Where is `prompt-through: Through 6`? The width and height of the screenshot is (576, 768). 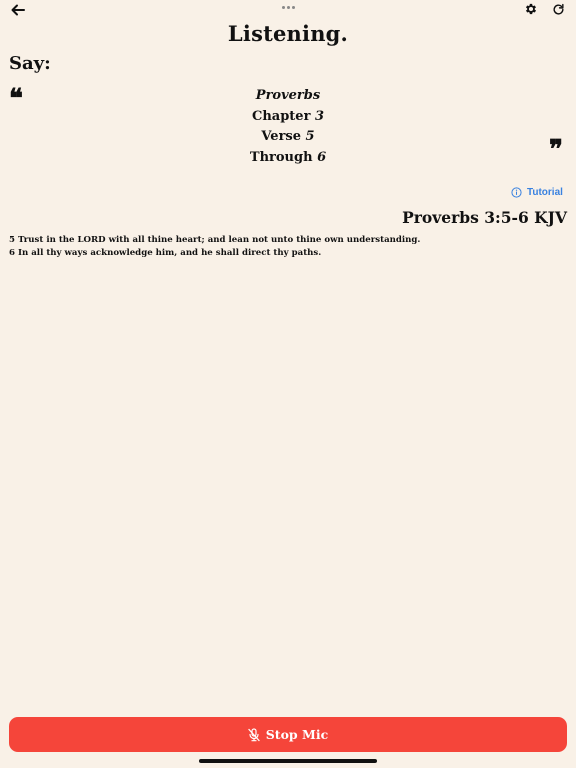 prompt-through: Through 6 is located at coordinates (288, 158).